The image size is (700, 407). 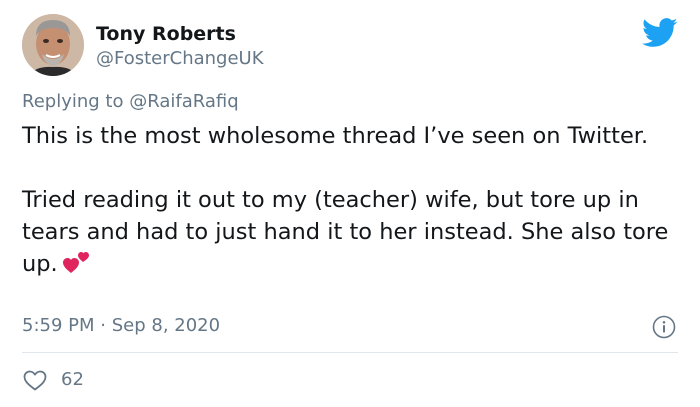 I want to click on replying-prefix: Replying to, so click(x=73, y=101).